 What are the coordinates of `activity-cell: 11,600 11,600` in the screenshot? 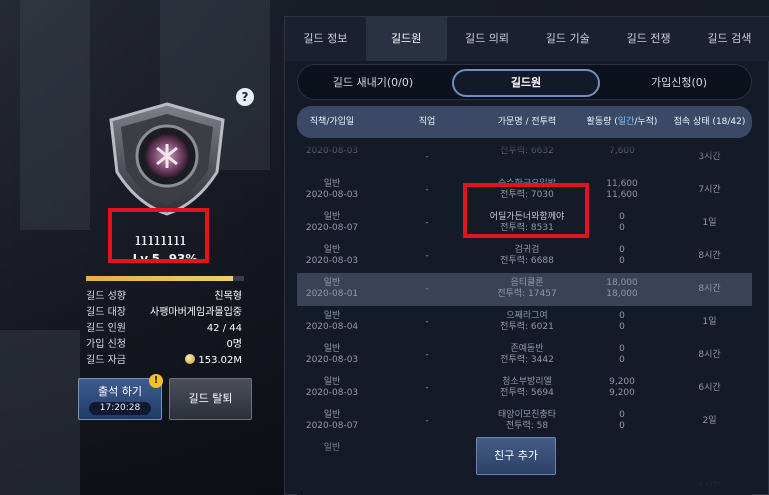 It's located at (622, 190).